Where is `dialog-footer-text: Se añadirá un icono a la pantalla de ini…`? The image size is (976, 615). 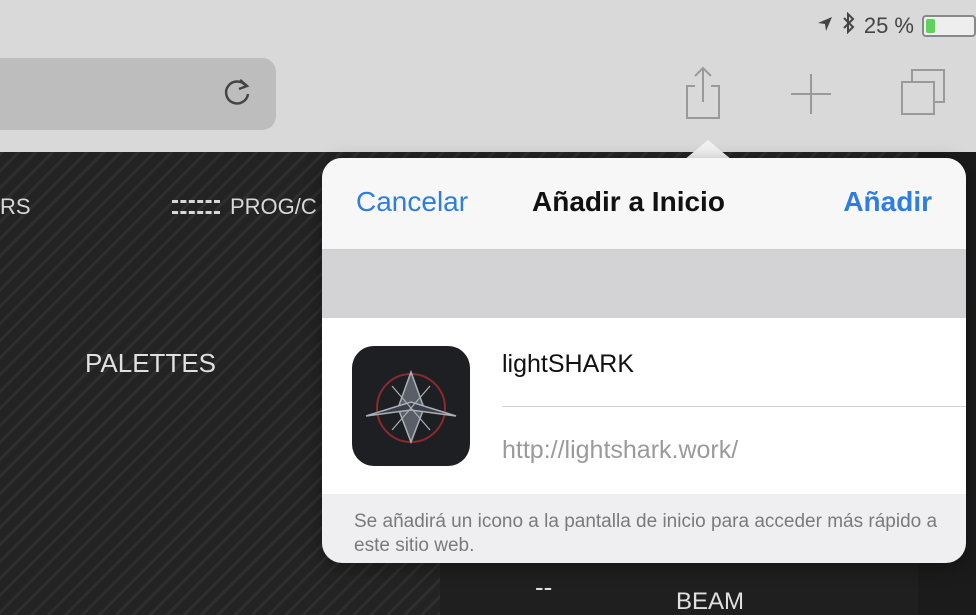
dialog-footer-text: Se añadirá un icono a la pantalla de ini… is located at coordinates (646, 533).